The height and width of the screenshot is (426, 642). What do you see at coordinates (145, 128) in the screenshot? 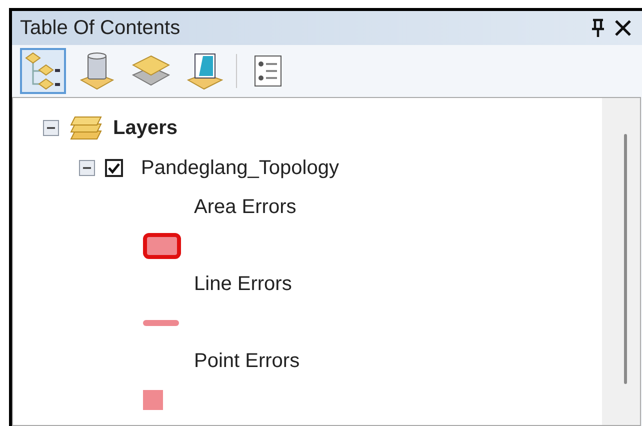
I see `group-label: Layers` at bounding box center [145, 128].